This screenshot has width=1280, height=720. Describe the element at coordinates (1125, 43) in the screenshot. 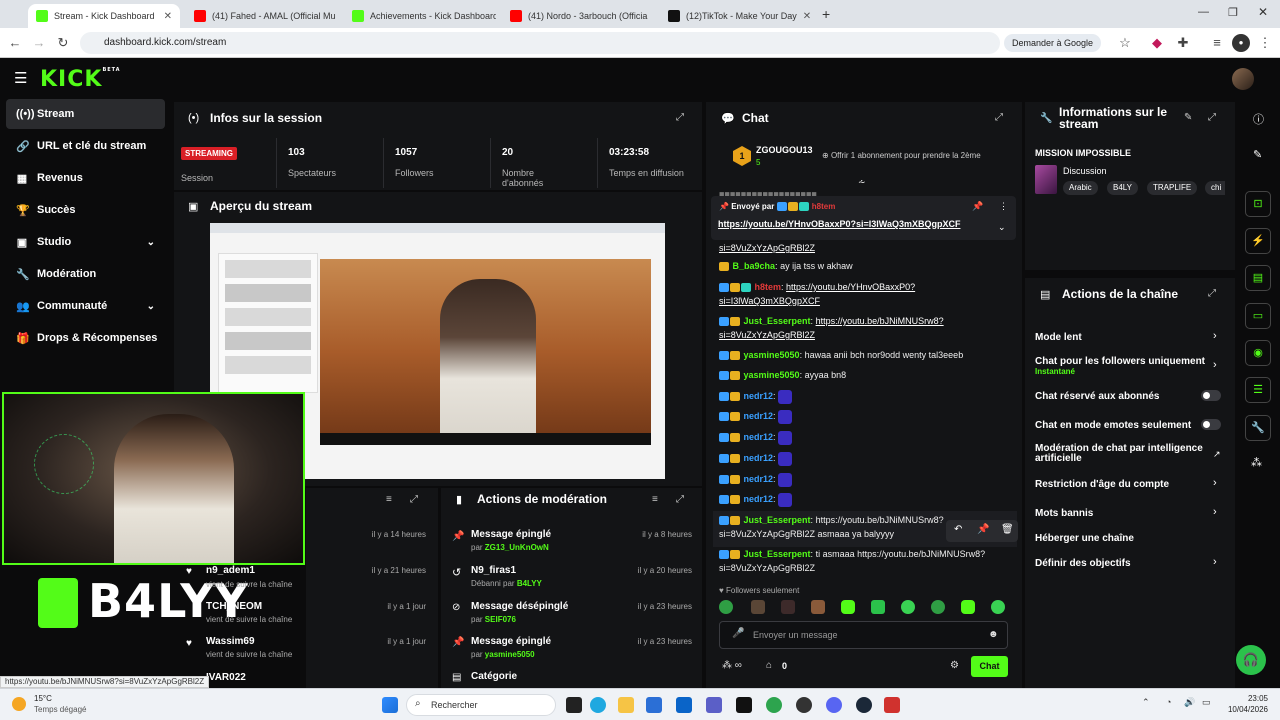

I see `bookmark-star-icon: ☆` at that location.